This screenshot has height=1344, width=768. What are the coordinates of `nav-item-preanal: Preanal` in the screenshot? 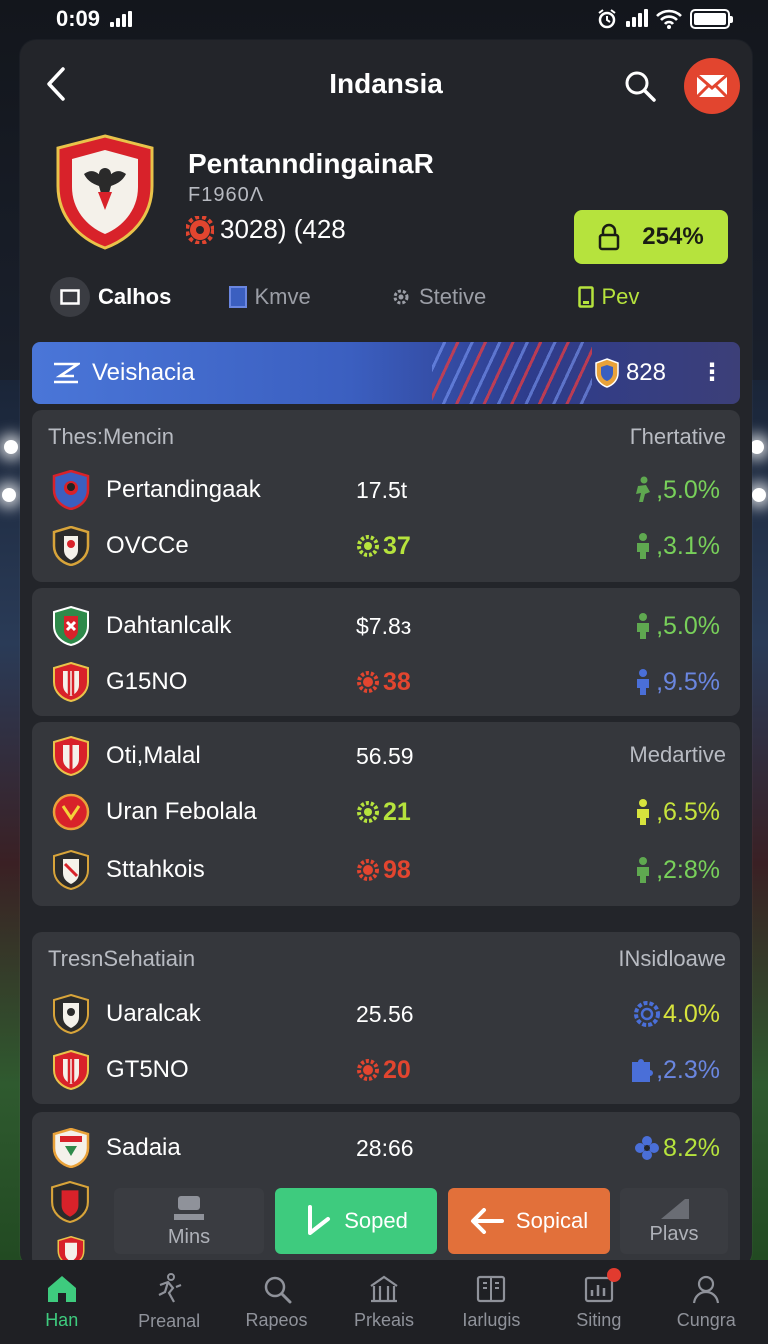 It's located at (169, 1302).